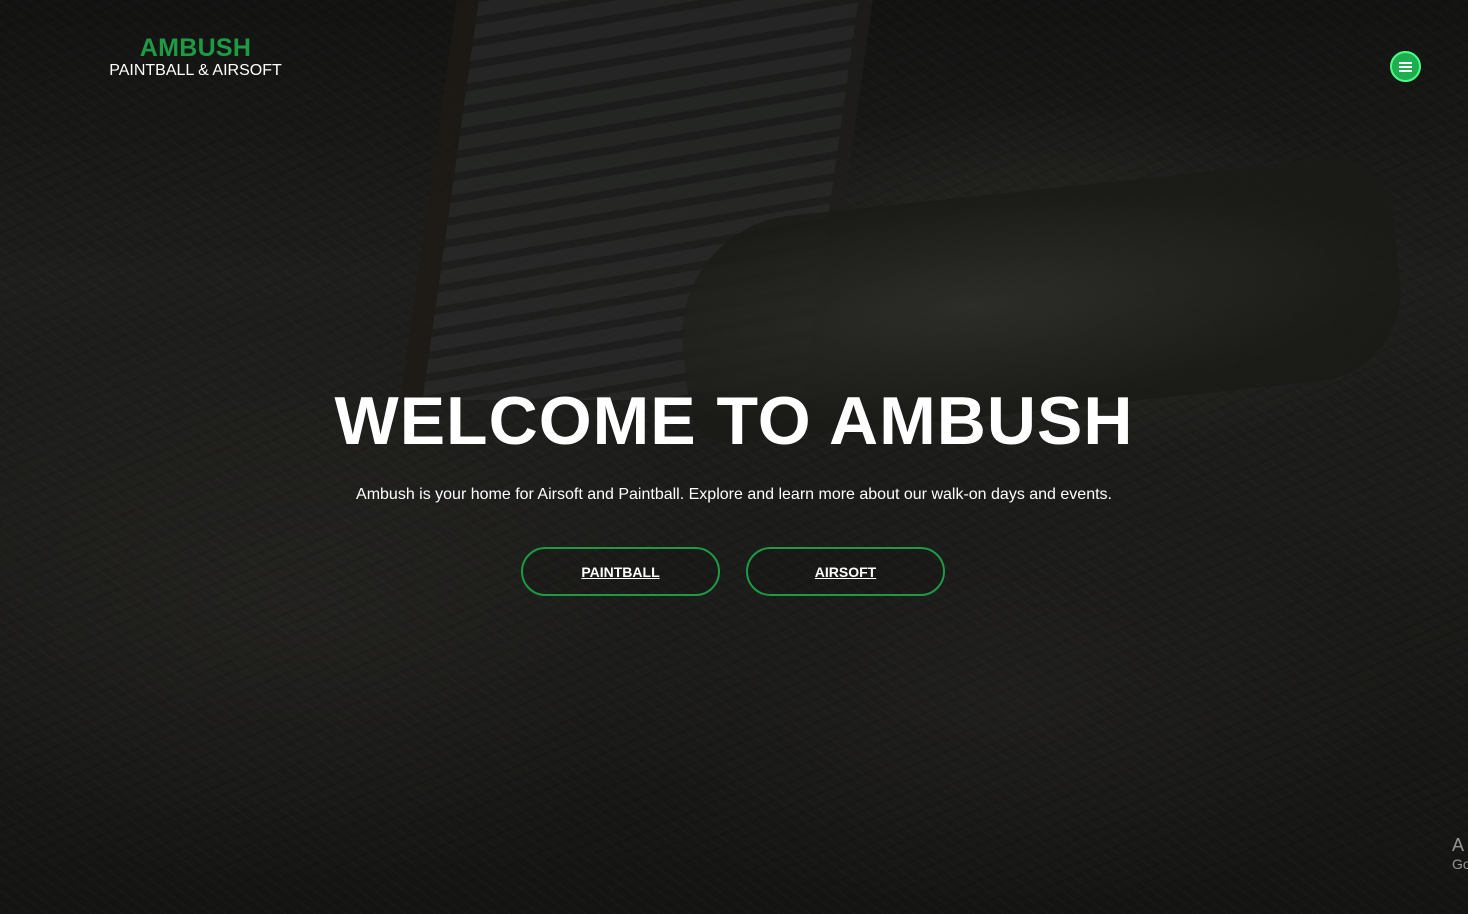 The height and width of the screenshot is (914, 1468). I want to click on paintball-button: PAINTBALL, so click(620, 571).